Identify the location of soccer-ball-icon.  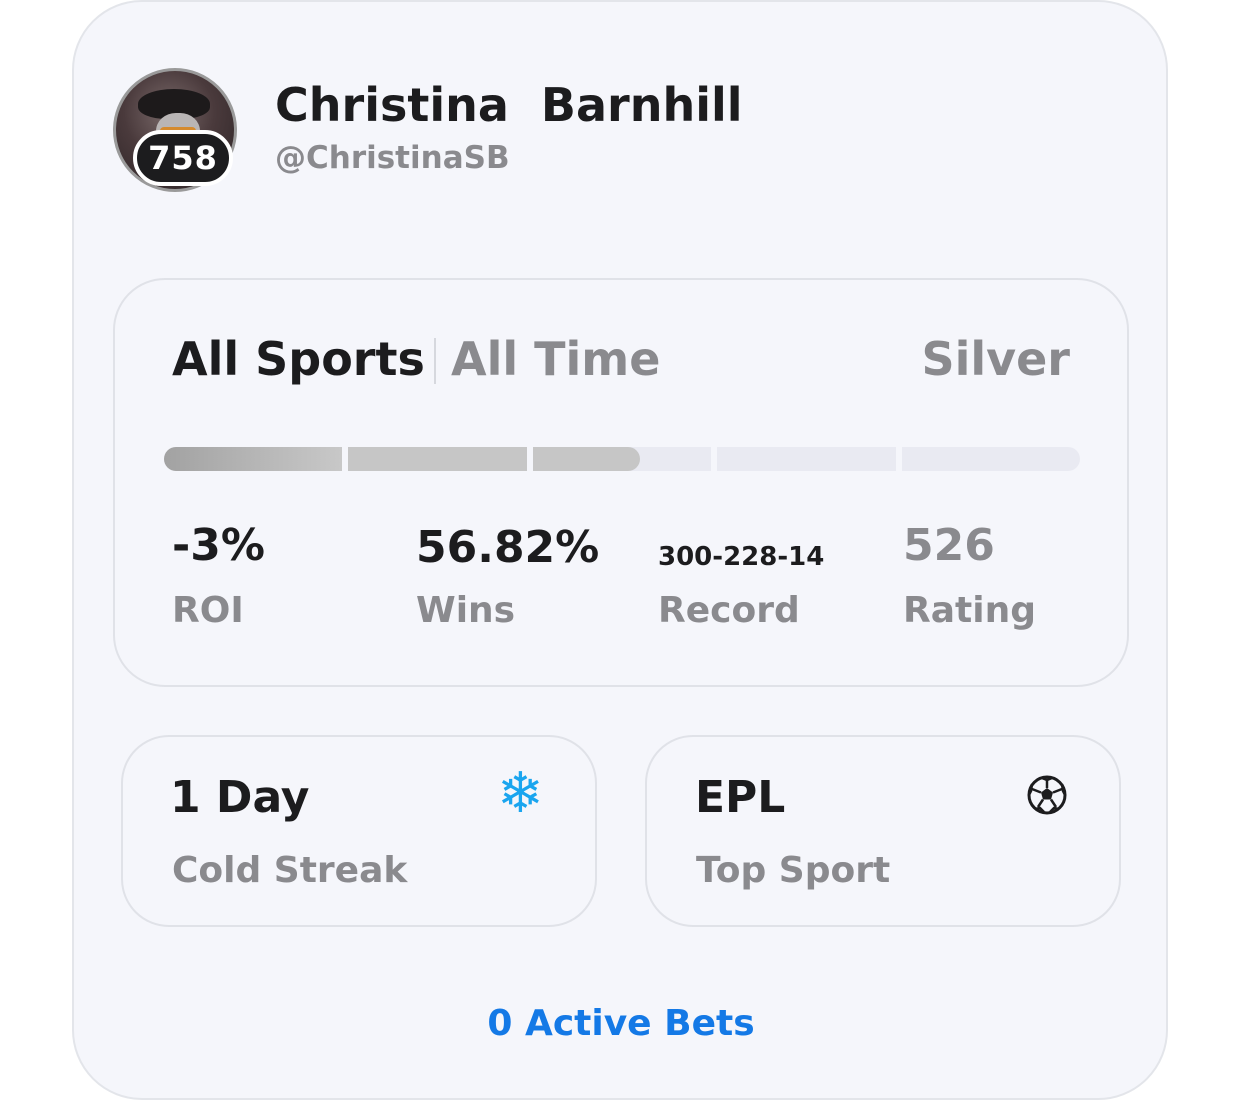
(1047, 795).